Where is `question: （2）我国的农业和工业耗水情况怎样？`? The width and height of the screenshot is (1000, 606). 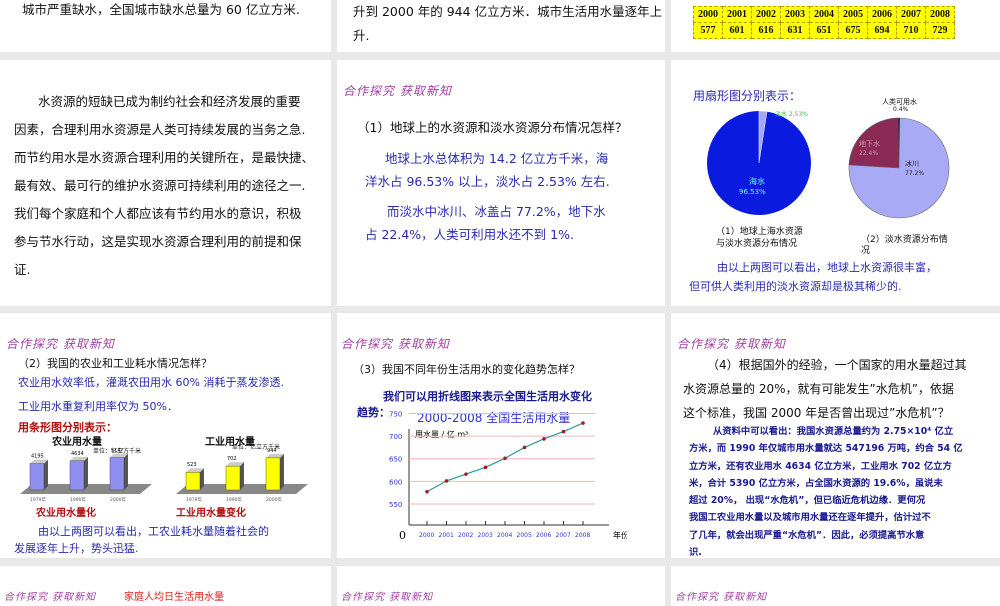
question: （2）我国的农业和工业耗水情况怎样？ is located at coordinates (115, 363).